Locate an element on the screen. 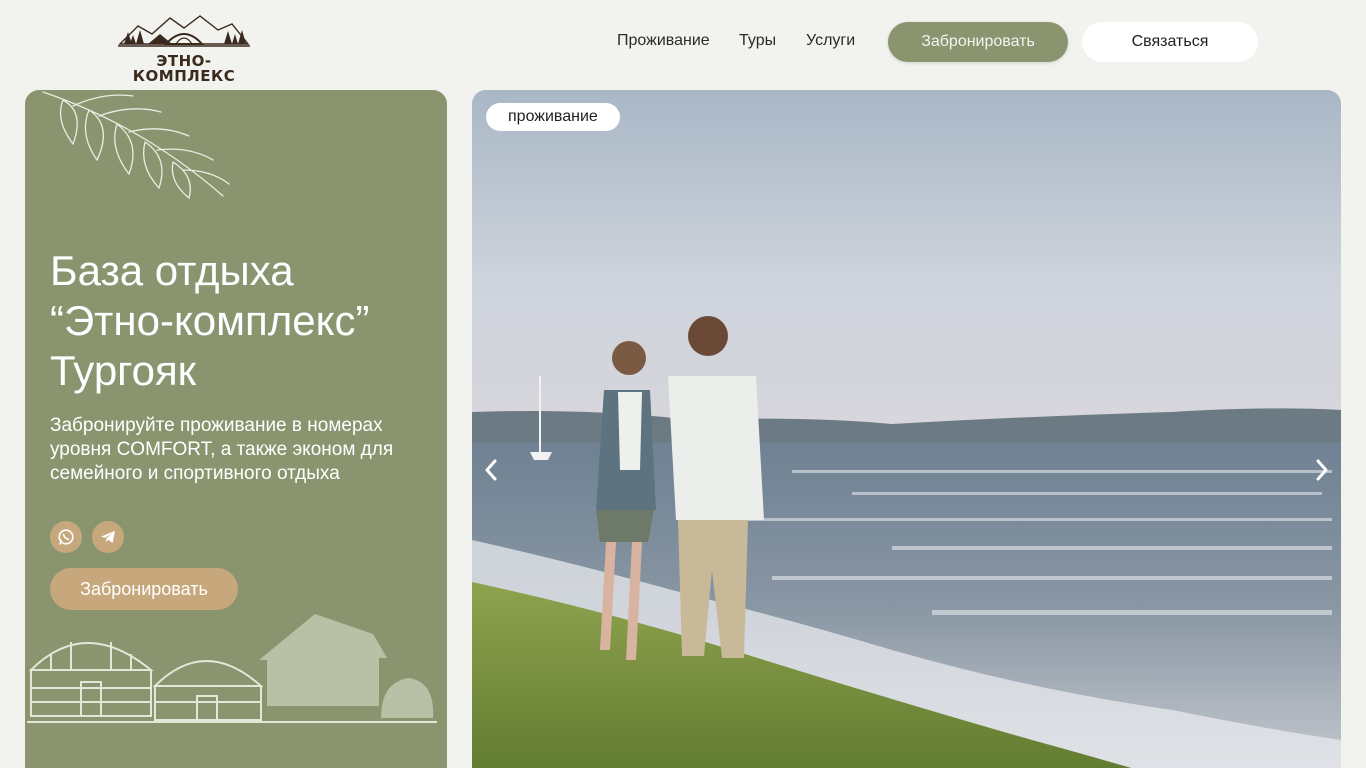 The image size is (1366, 768). page-title: База отдыха “Этно-комплекс” Тургояк is located at coordinates (240, 321).